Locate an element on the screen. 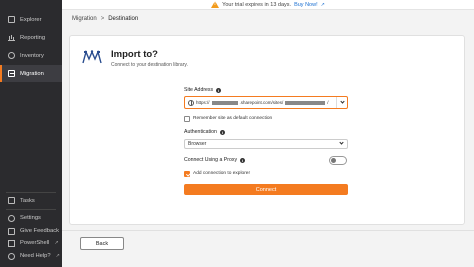 The height and width of the screenshot is (267, 474). sidebar-item-label: Settings is located at coordinates (30, 218).